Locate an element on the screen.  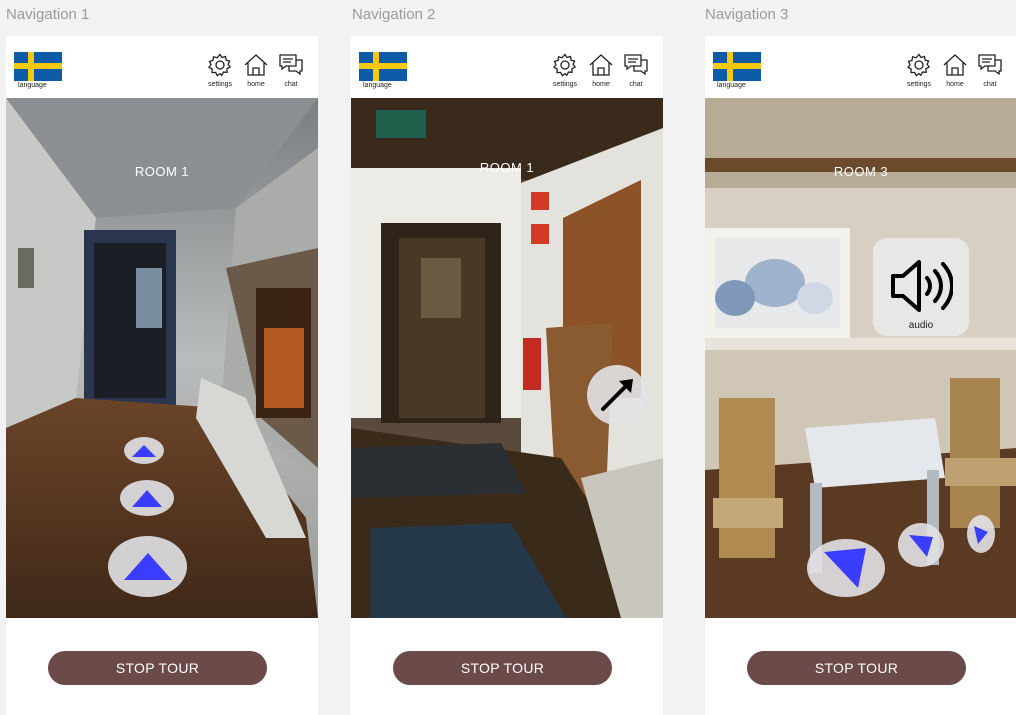
frame-label-navigation-2: Navigation 2 is located at coordinates (394, 14).